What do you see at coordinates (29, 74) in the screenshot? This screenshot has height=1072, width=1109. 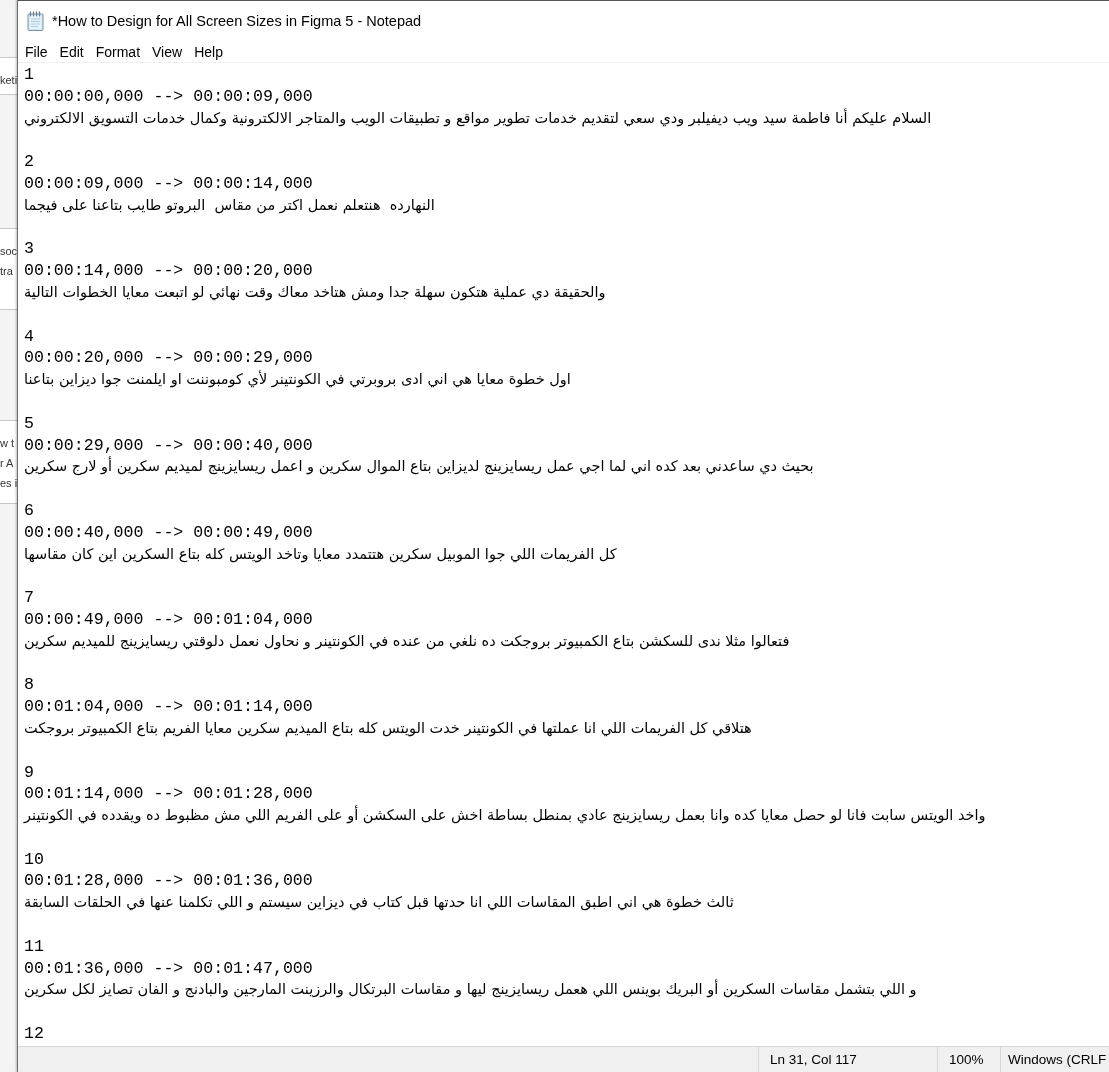 I see `subtitle-number: 1` at bounding box center [29, 74].